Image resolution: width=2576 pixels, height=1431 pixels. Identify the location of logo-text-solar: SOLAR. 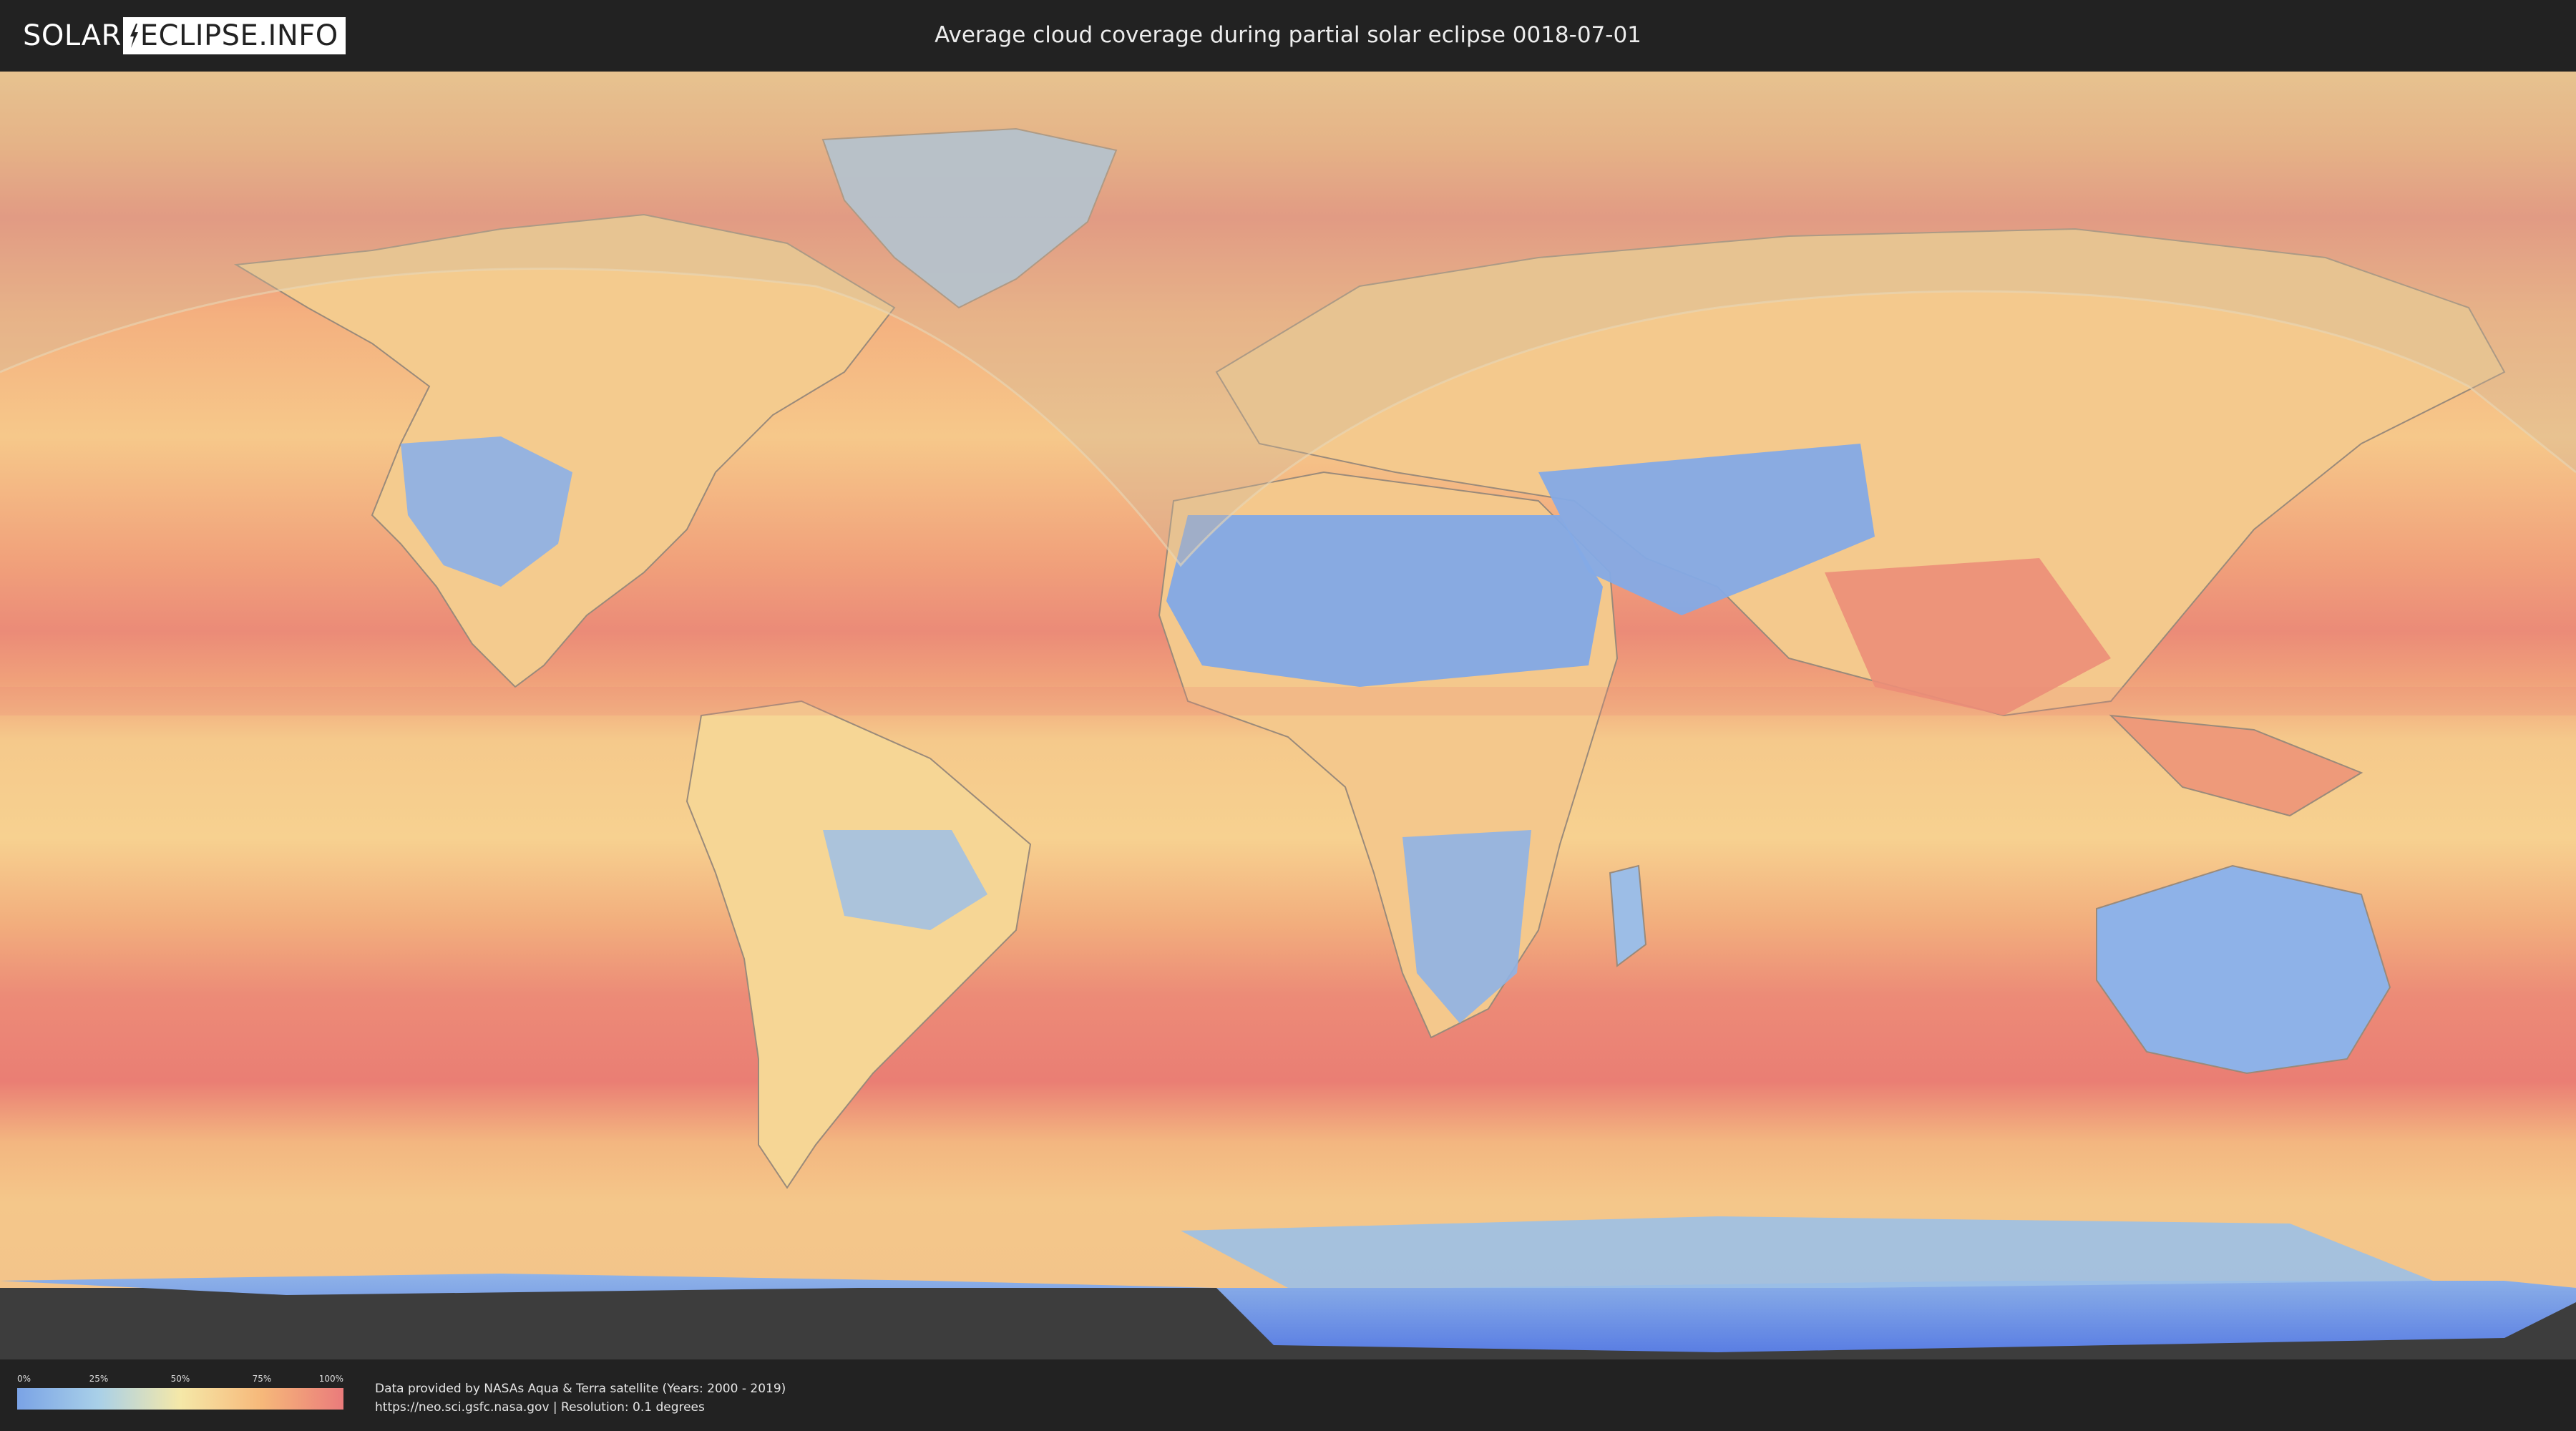
(72, 35).